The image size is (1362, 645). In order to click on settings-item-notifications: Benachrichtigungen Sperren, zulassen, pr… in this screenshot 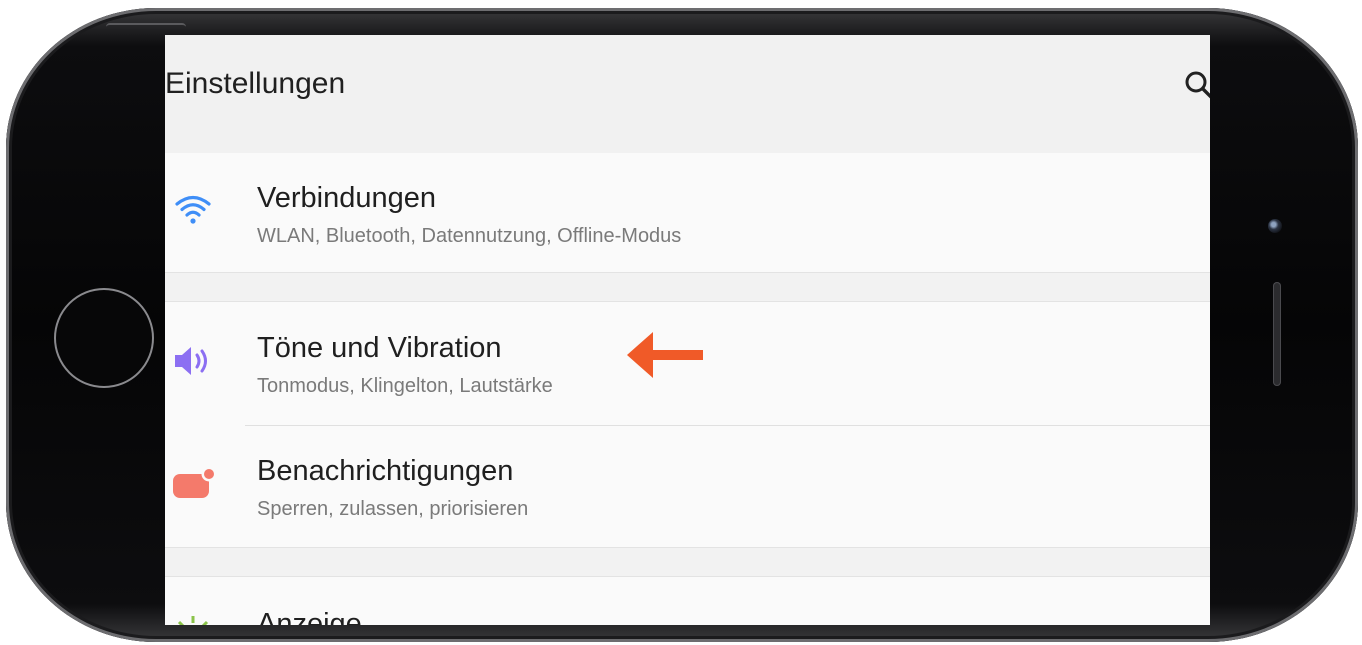, I will do `click(687, 487)`.